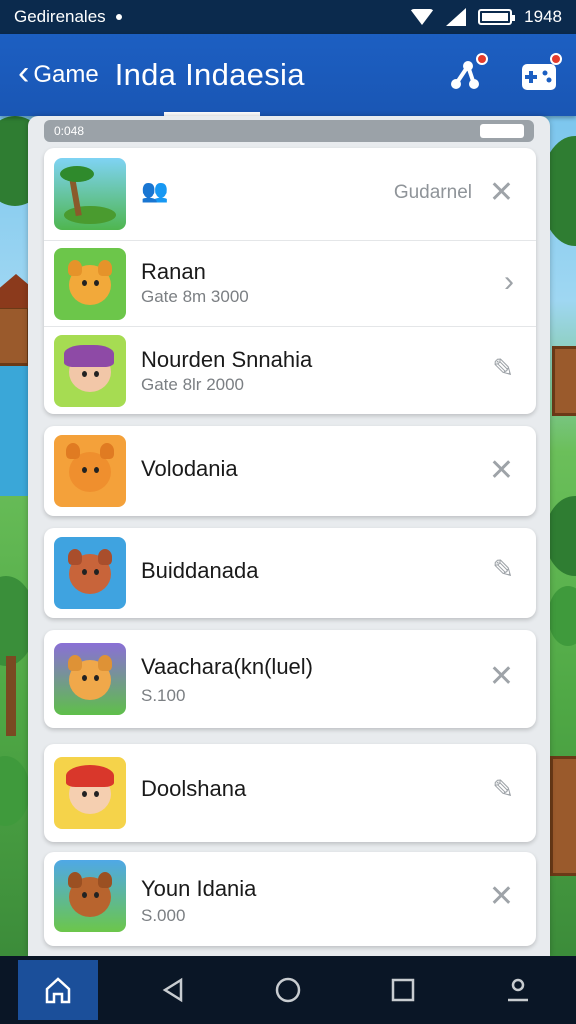  I want to click on list-item: Ranan Gate 8m 3000 ›, so click(290, 283).